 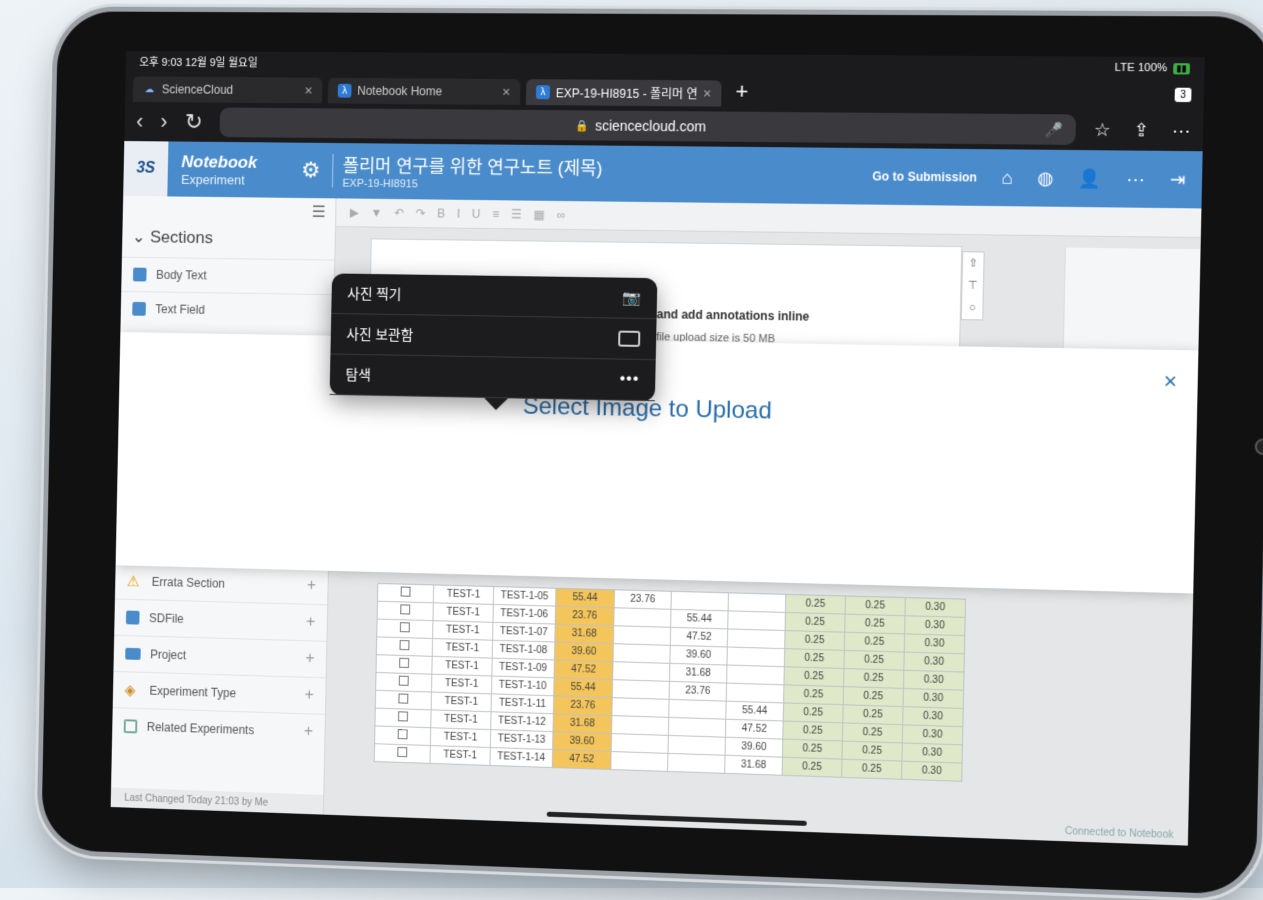 What do you see at coordinates (354, 212) in the screenshot?
I see `toolbar-play-icon: ▶` at bounding box center [354, 212].